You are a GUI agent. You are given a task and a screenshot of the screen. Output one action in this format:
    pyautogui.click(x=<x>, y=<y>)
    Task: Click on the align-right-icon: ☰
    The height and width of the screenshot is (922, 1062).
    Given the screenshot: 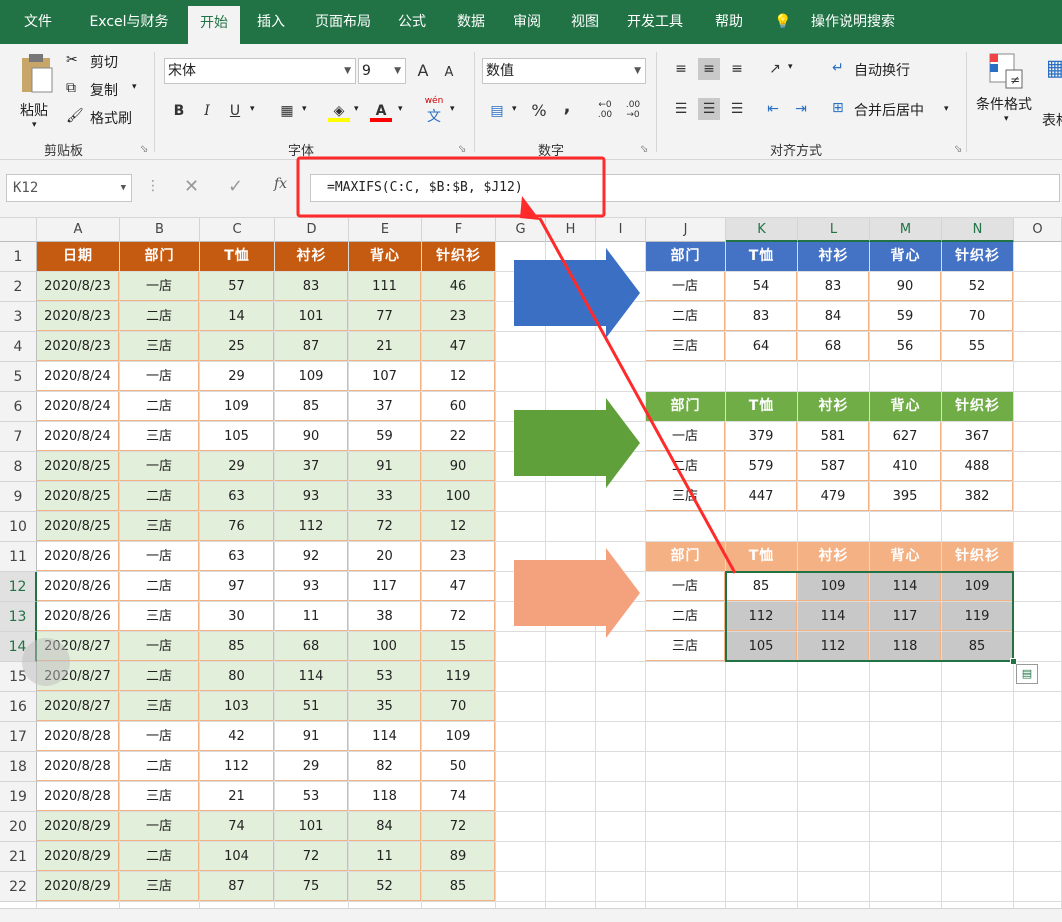 What is the action you would take?
    pyautogui.click(x=737, y=109)
    